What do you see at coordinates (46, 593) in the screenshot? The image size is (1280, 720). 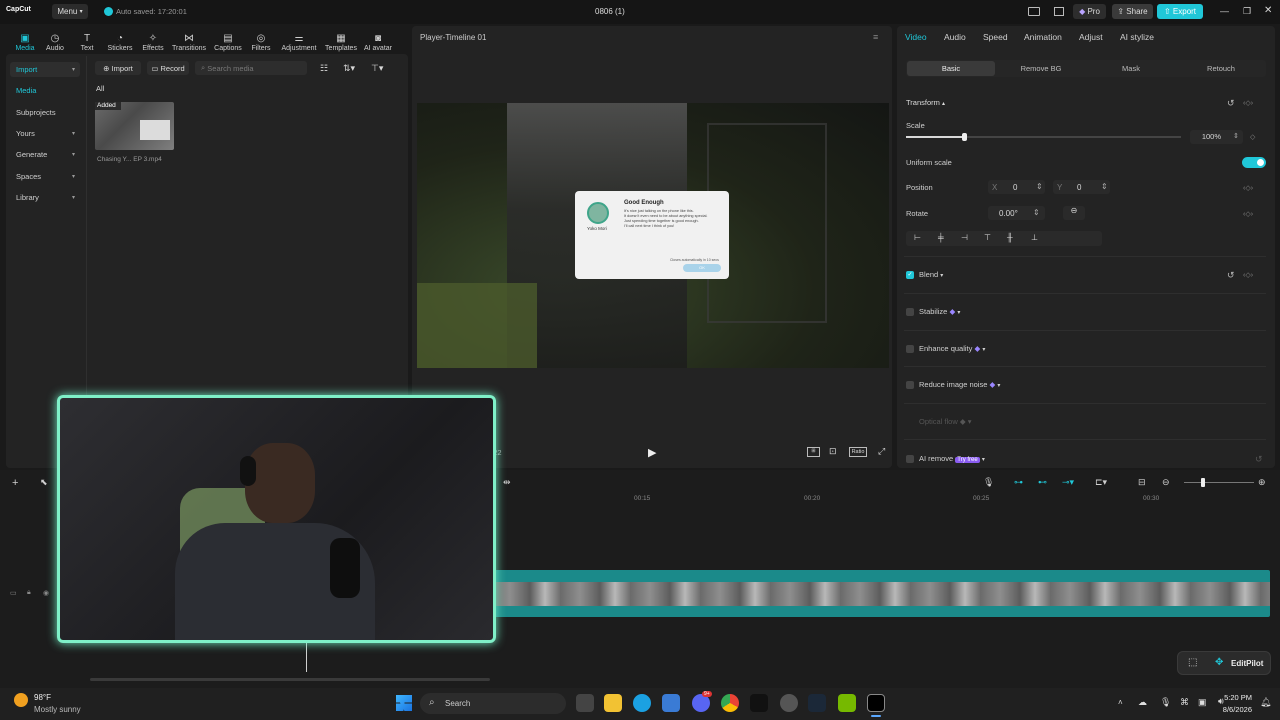 I see `eye-icon: ◉` at bounding box center [46, 593].